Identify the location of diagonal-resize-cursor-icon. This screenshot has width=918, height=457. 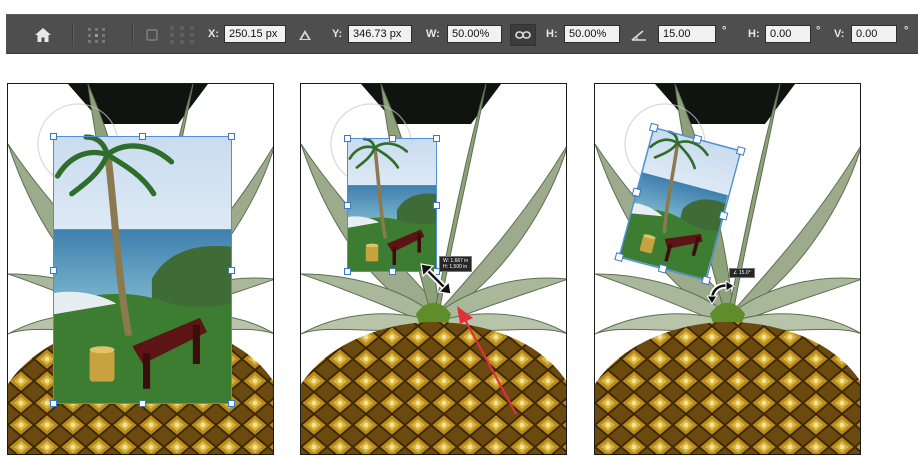
(436, 279).